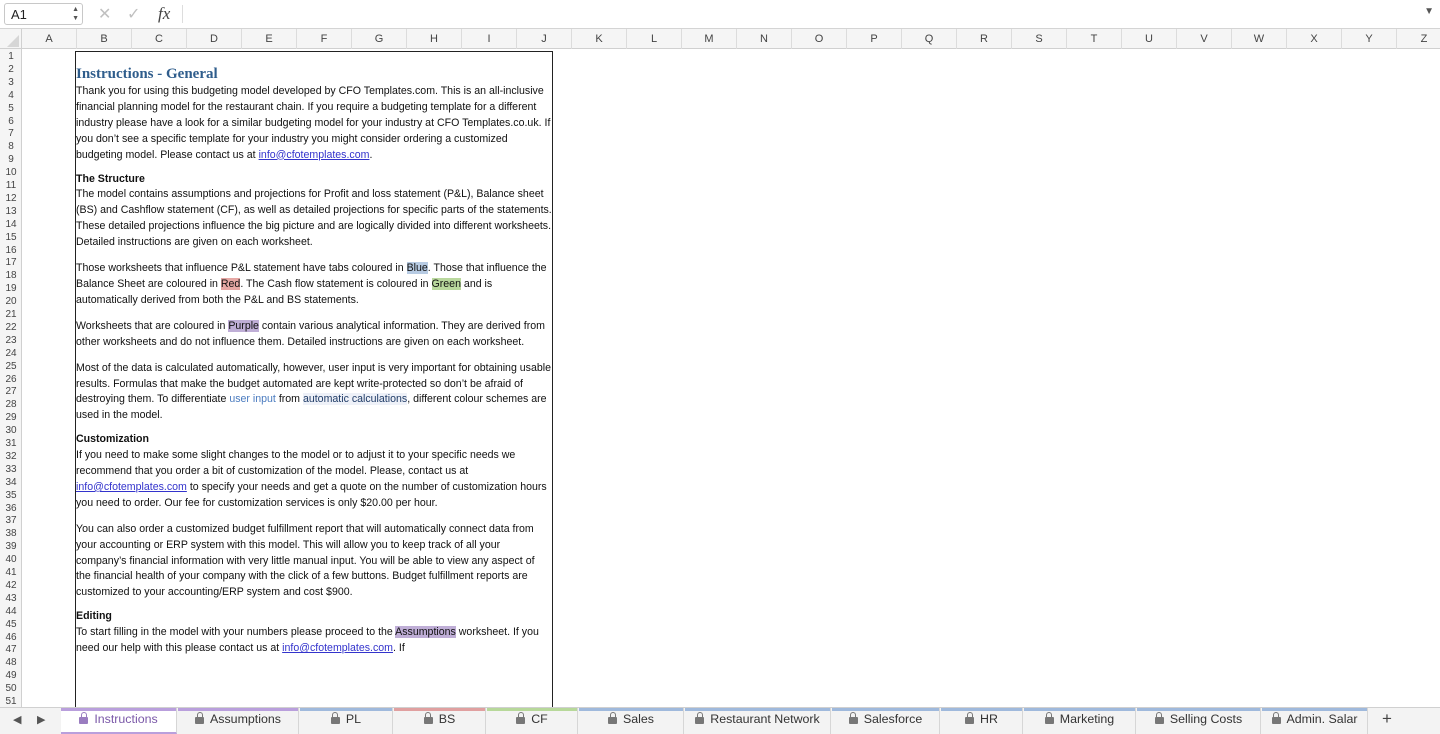  What do you see at coordinates (164, 14) in the screenshot?
I see `function-icon: fx` at bounding box center [164, 14].